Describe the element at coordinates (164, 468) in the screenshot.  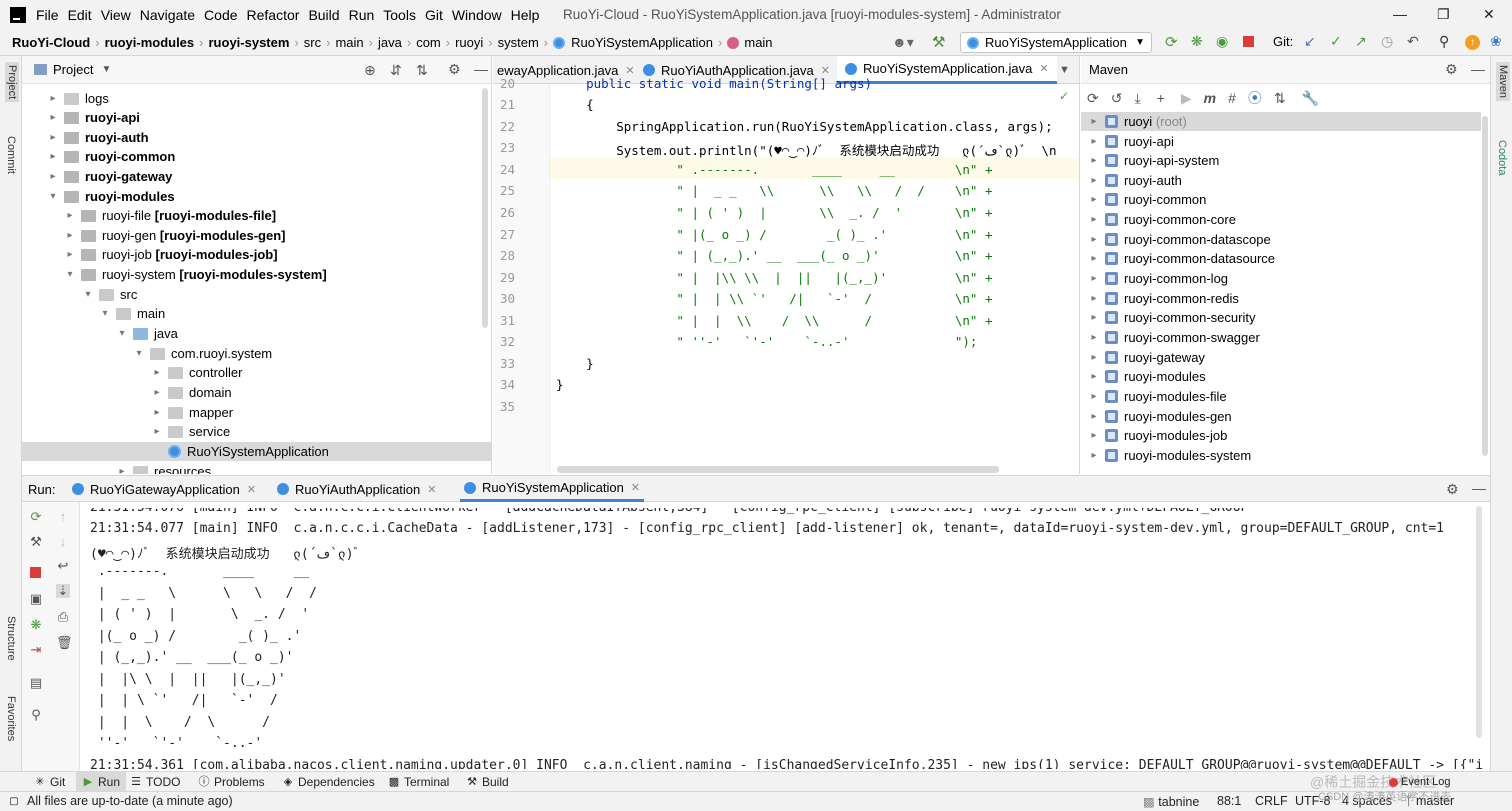
I see `tree-item-resources: ▸ resources` at that location.